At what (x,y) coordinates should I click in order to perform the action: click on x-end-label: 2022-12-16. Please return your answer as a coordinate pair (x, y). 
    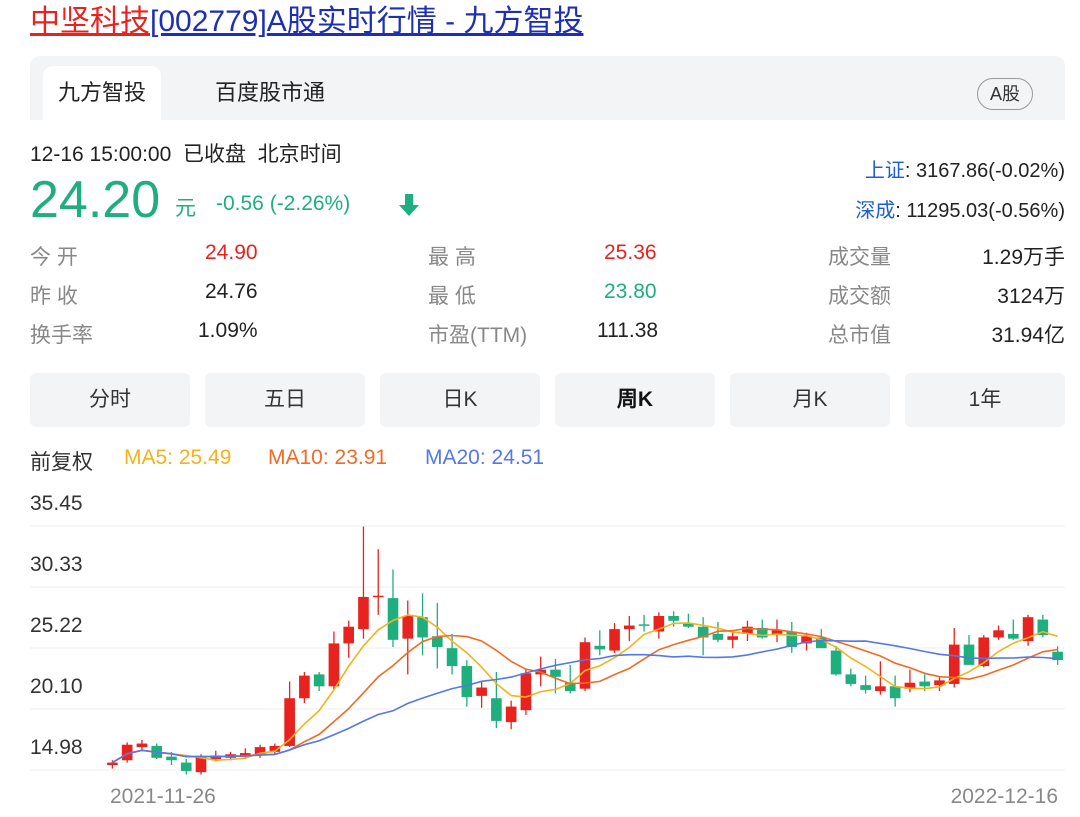
    Looking at the image, I should click on (1004, 796).